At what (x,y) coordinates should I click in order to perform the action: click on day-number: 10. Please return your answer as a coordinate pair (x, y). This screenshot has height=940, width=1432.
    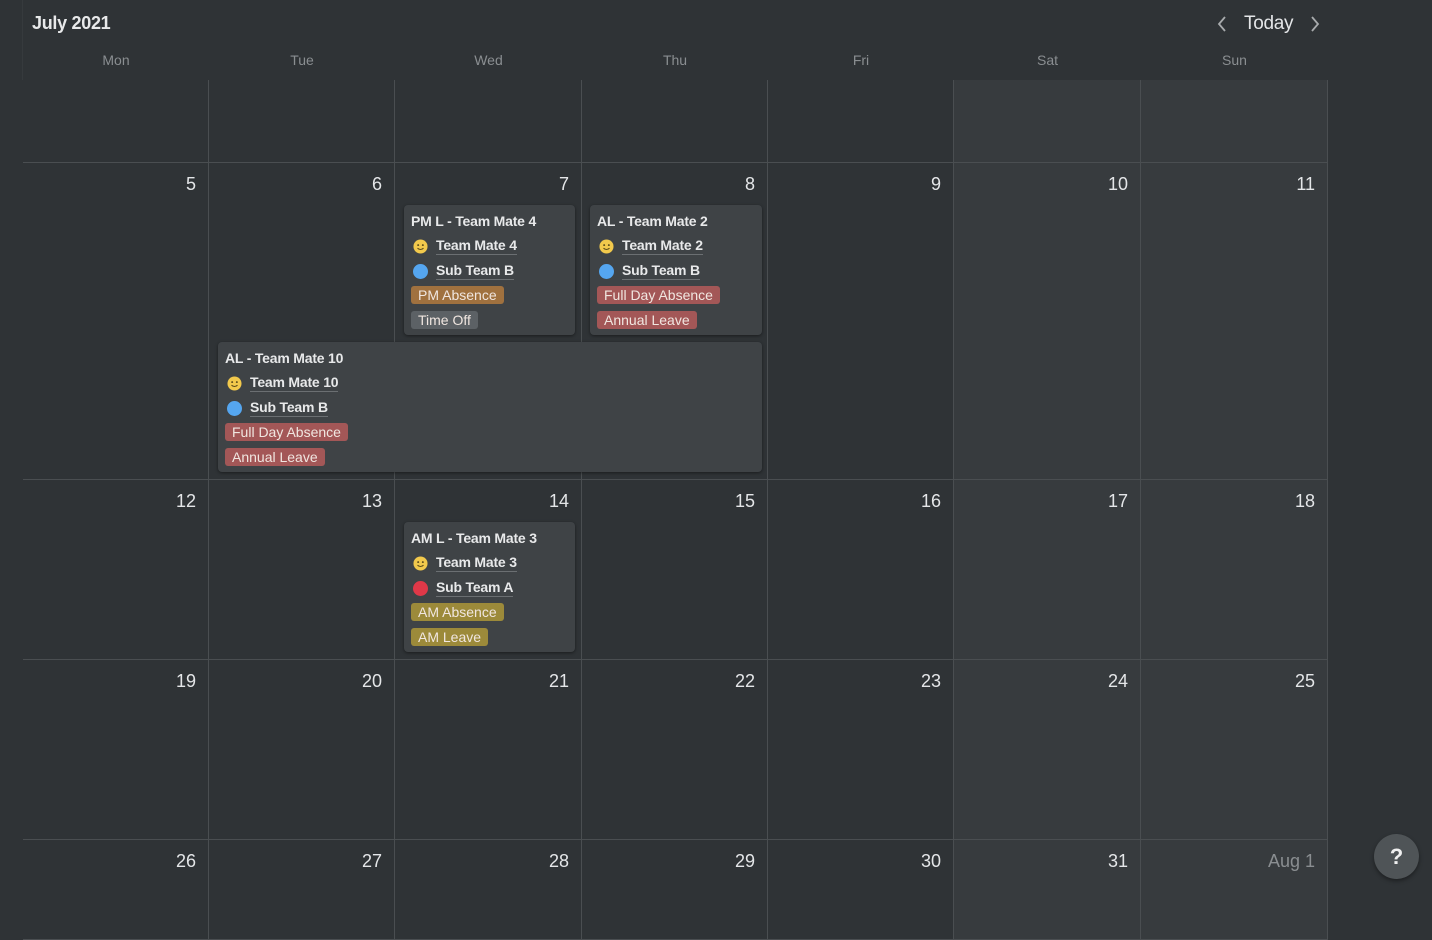
    Looking at the image, I should click on (1117, 184).